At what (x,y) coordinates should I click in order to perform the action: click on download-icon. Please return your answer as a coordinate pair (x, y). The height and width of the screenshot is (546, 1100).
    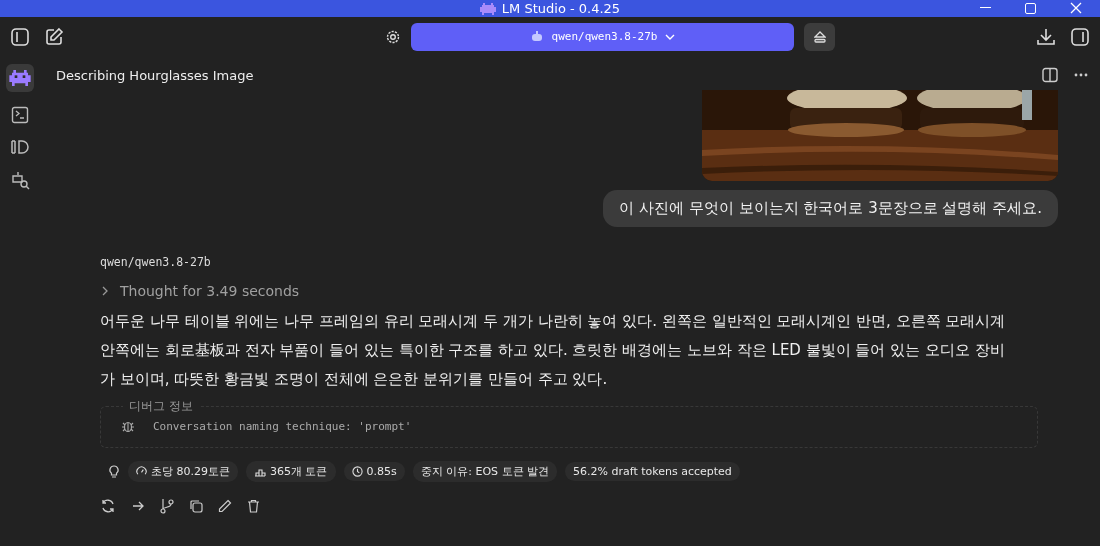
    Looking at the image, I should click on (1046, 36).